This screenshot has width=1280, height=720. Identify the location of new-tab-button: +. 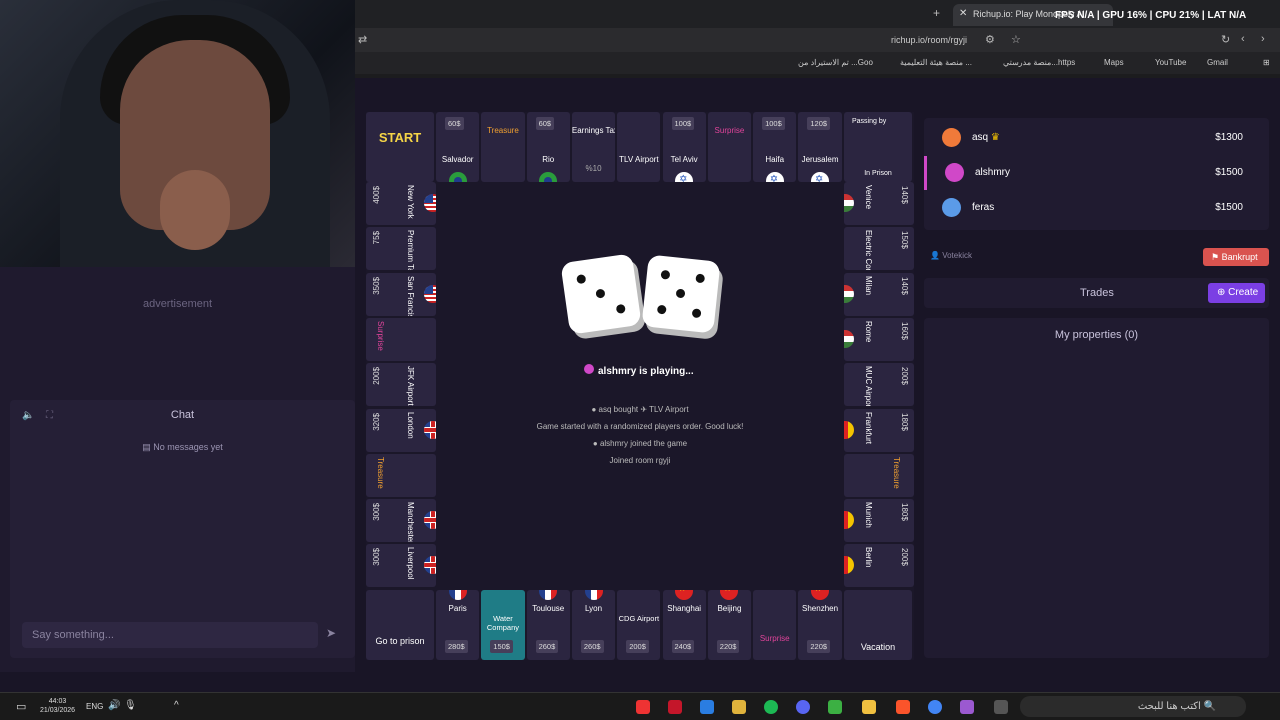
(936, 13).